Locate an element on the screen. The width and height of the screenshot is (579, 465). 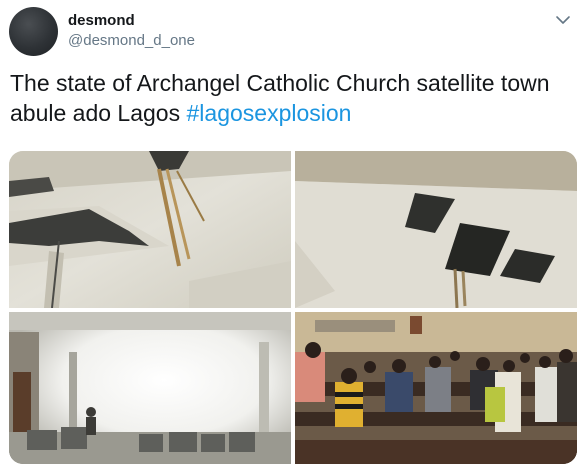
chevron-down-icon is located at coordinates (563, 20).